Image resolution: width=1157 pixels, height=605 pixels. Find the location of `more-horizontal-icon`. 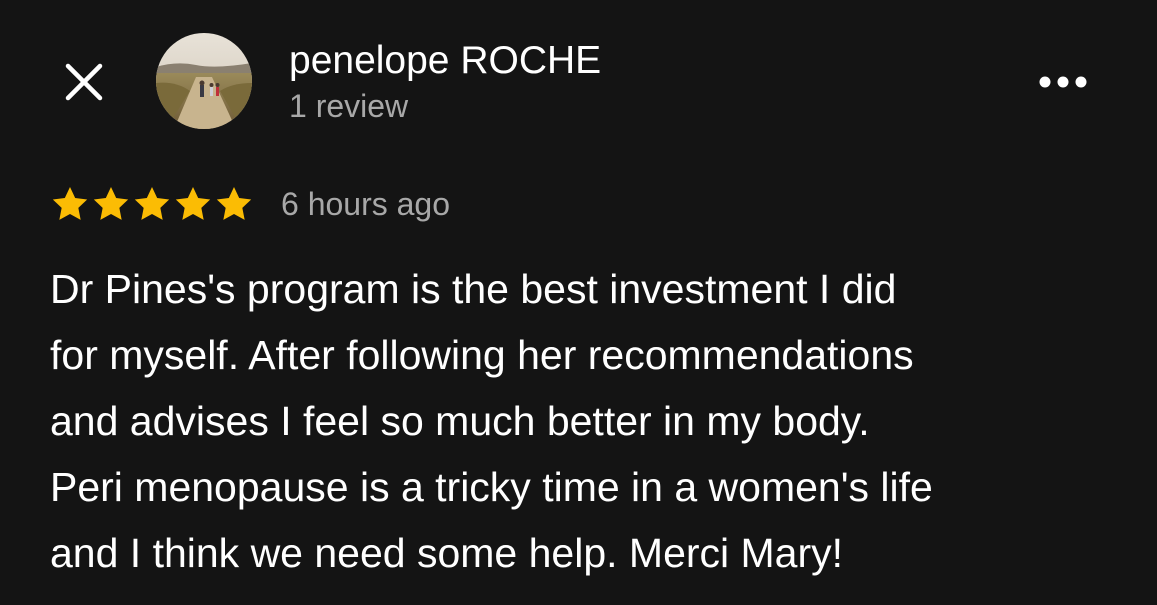

more-horizontal-icon is located at coordinates (1063, 82).